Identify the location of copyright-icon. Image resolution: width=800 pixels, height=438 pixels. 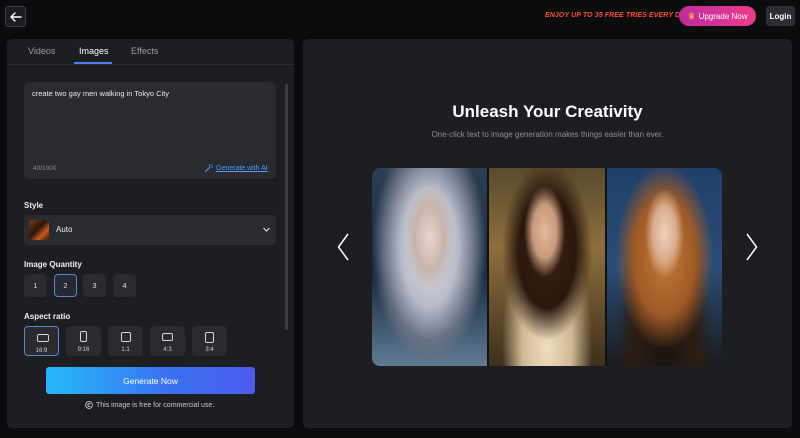
(89, 405).